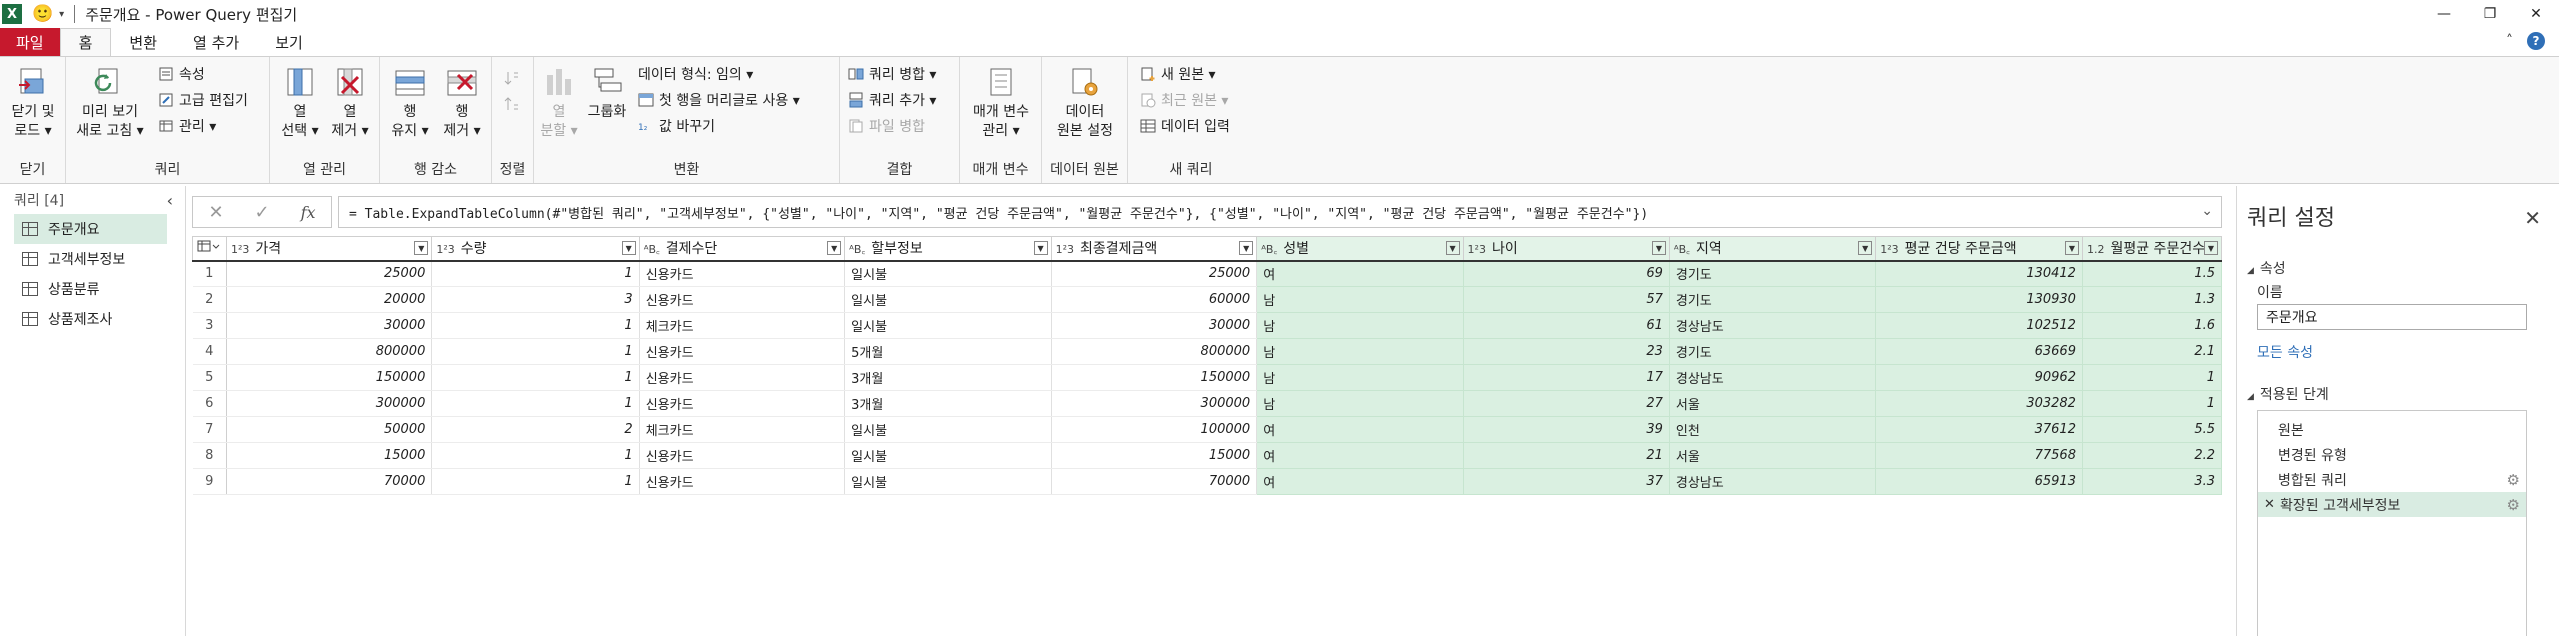  What do you see at coordinates (1773, 403) in the screenshot?
I see `table-cell: 서울` at bounding box center [1773, 403].